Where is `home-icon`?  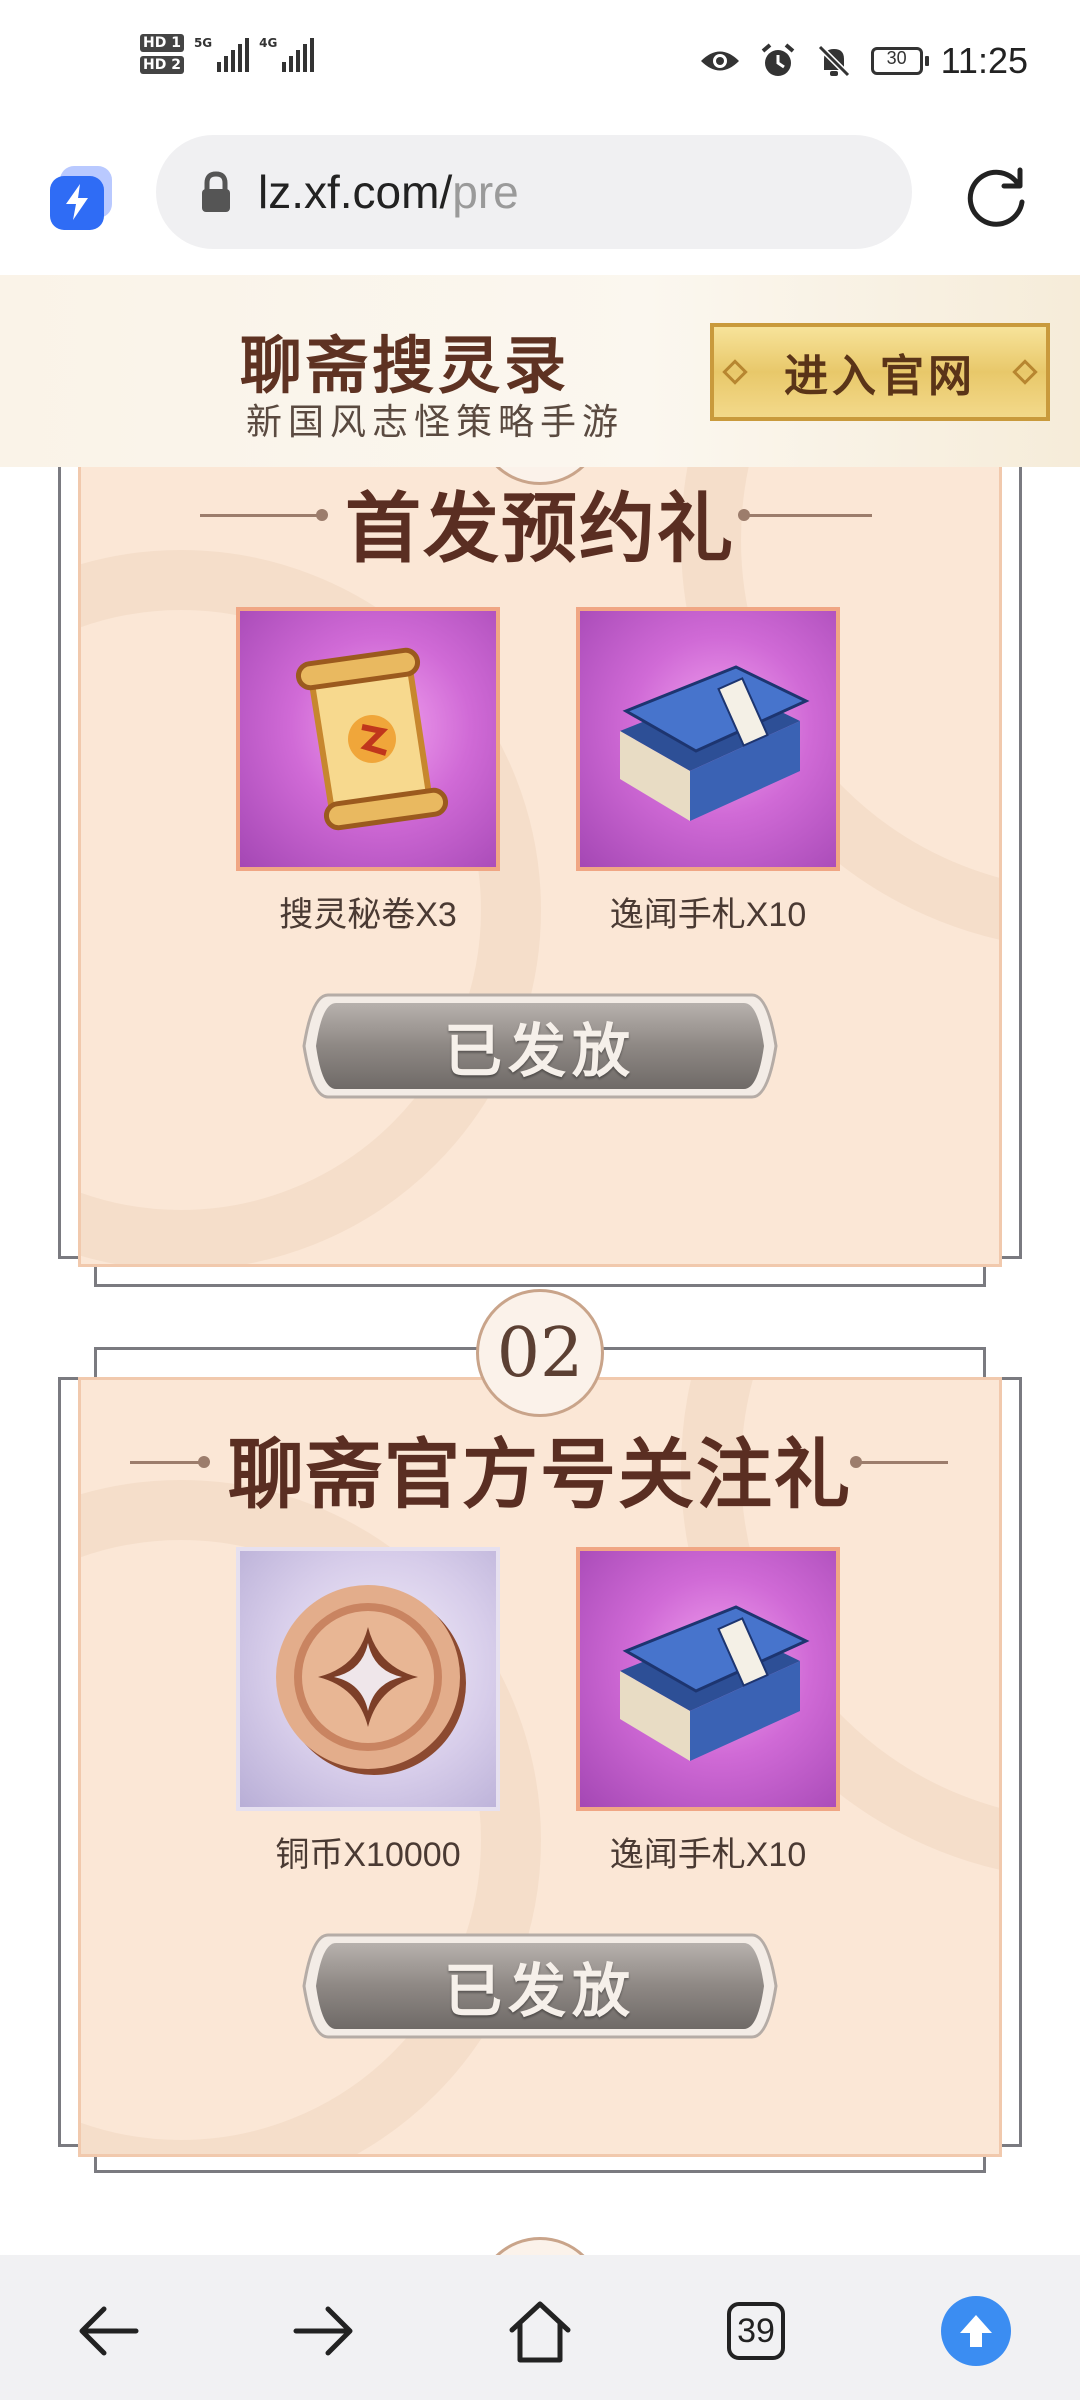 home-icon is located at coordinates (540, 2332).